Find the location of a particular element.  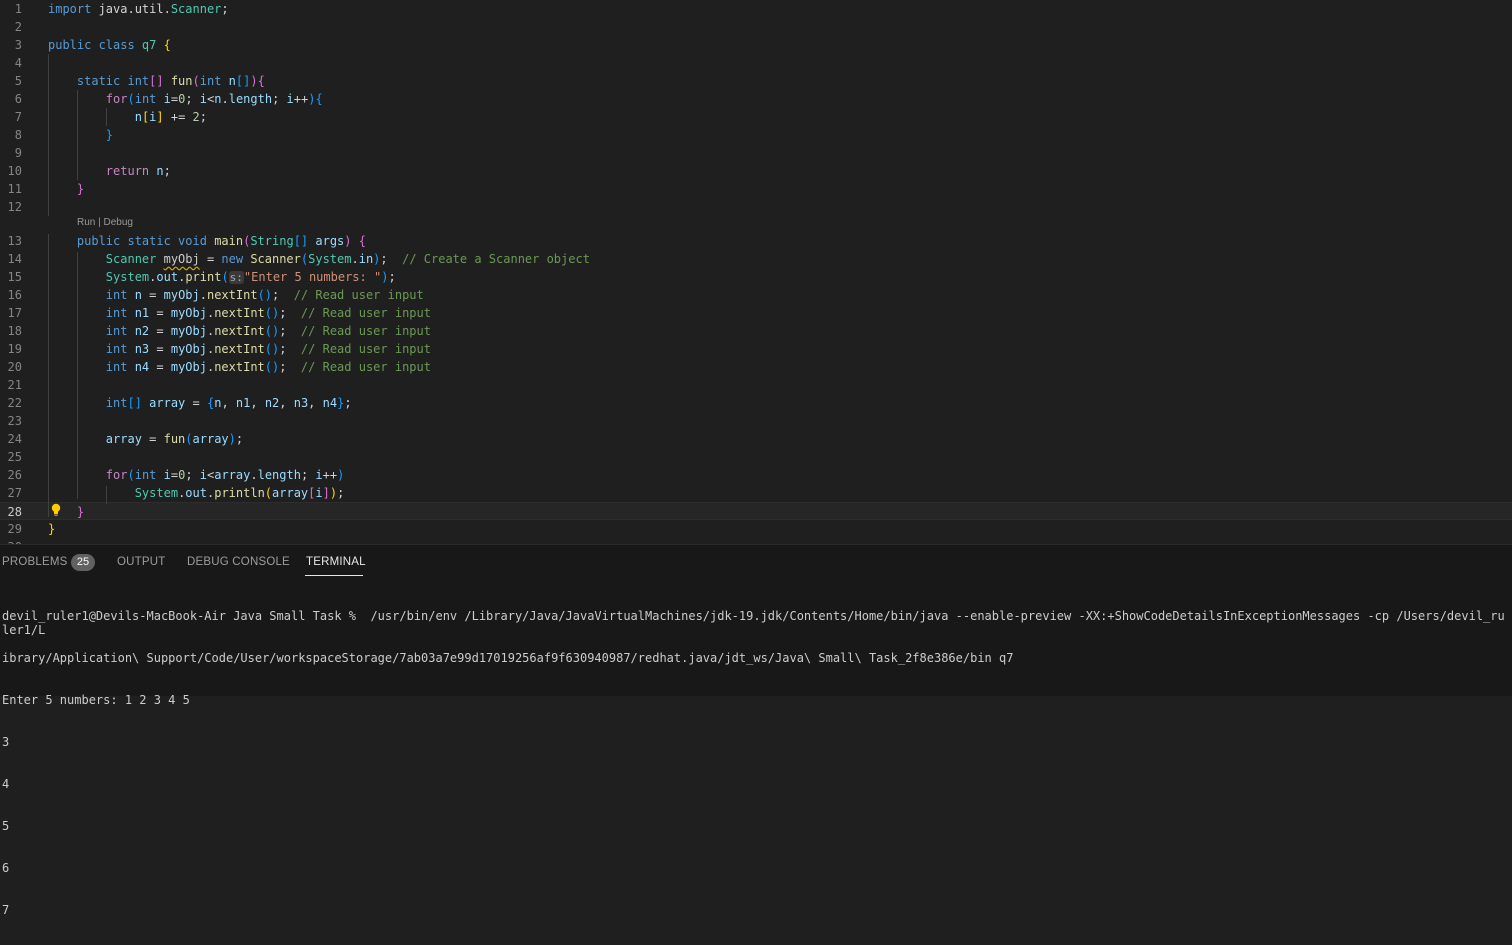

code-line: 2 is located at coordinates (756, 27).